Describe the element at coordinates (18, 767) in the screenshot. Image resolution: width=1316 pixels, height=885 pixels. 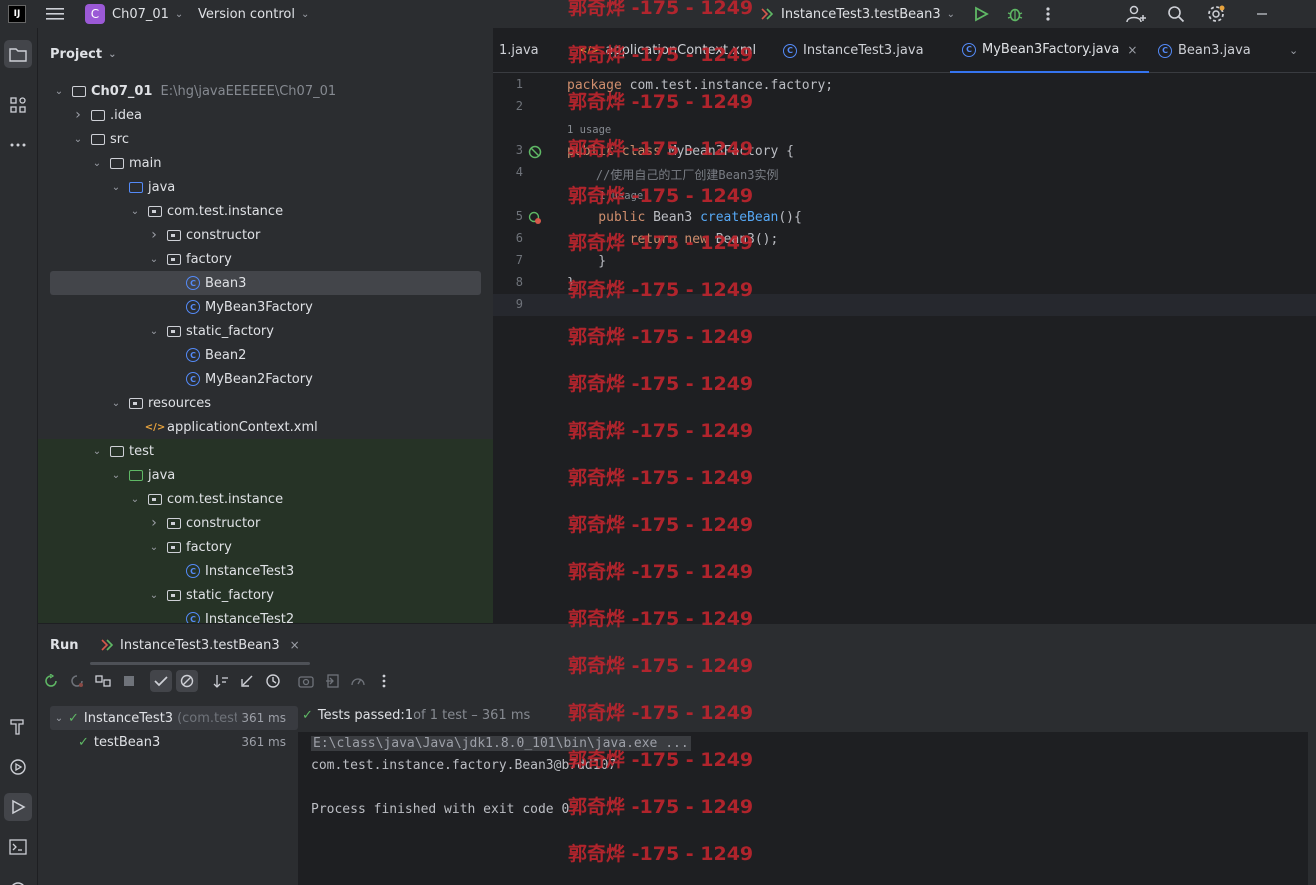
I see `services-tool-button` at that location.